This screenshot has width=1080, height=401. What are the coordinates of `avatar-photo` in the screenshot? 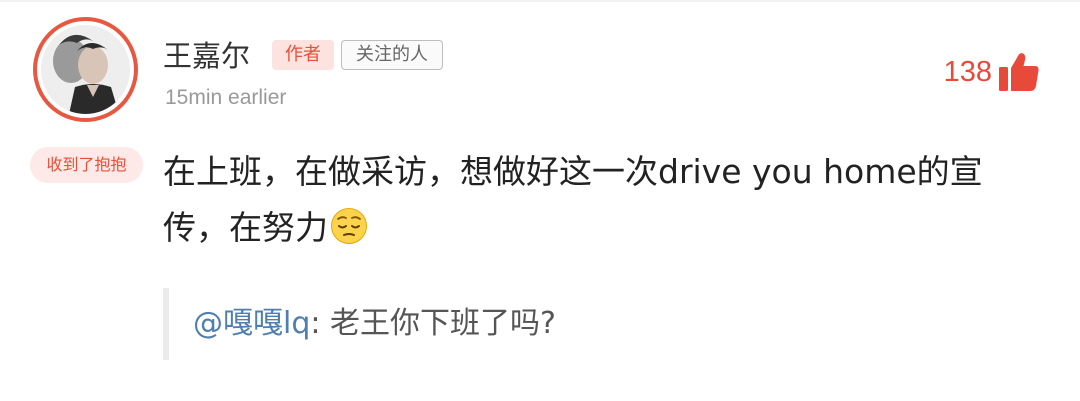 It's located at (85, 69).